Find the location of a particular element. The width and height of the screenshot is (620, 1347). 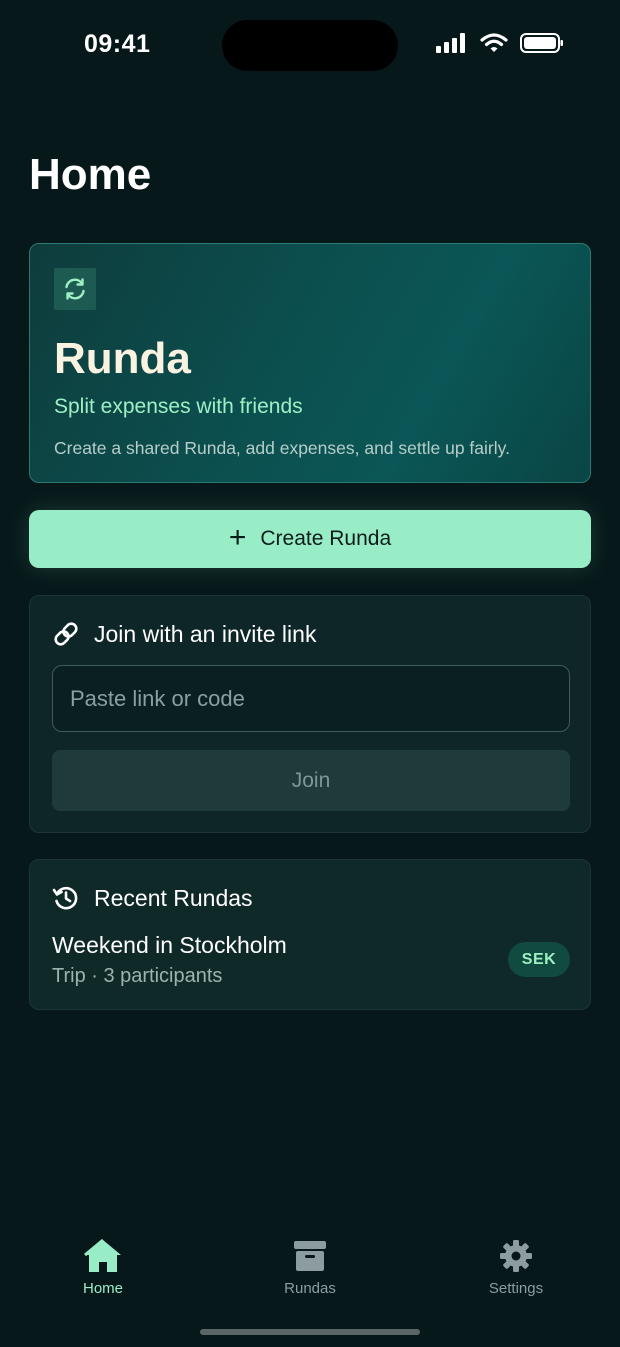

status-icons is located at coordinates (500, 43).